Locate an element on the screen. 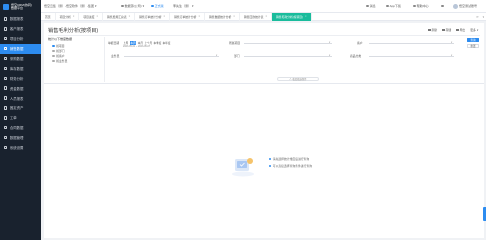 Image resolution: width=486 pixels, height=240 pixels. dimension-label: 按部门 is located at coordinates (60, 50).